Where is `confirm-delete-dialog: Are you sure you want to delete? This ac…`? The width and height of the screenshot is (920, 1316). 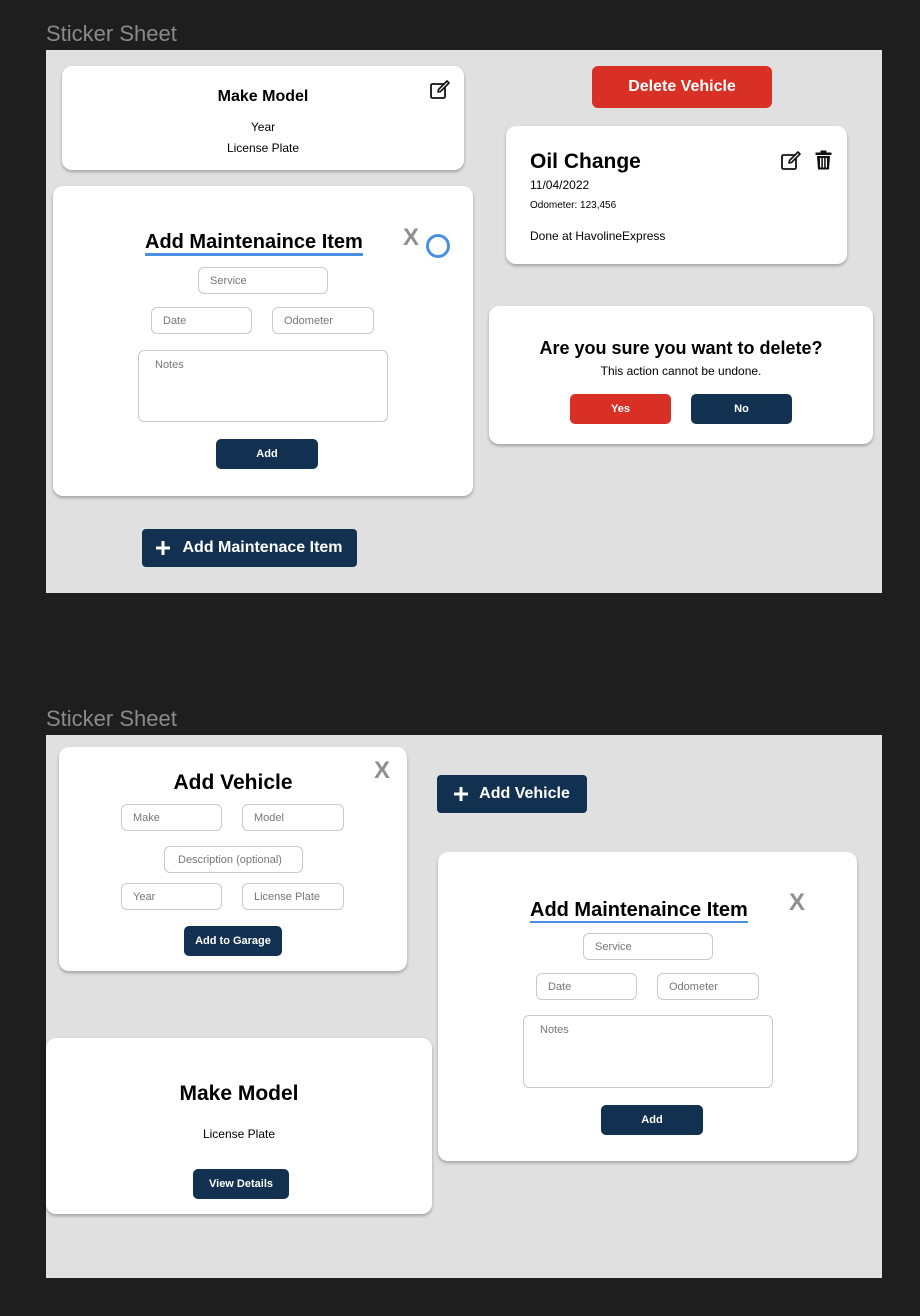 confirm-delete-dialog: Are you sure you want to delete? This ac… is located at coordinates (681, 375).